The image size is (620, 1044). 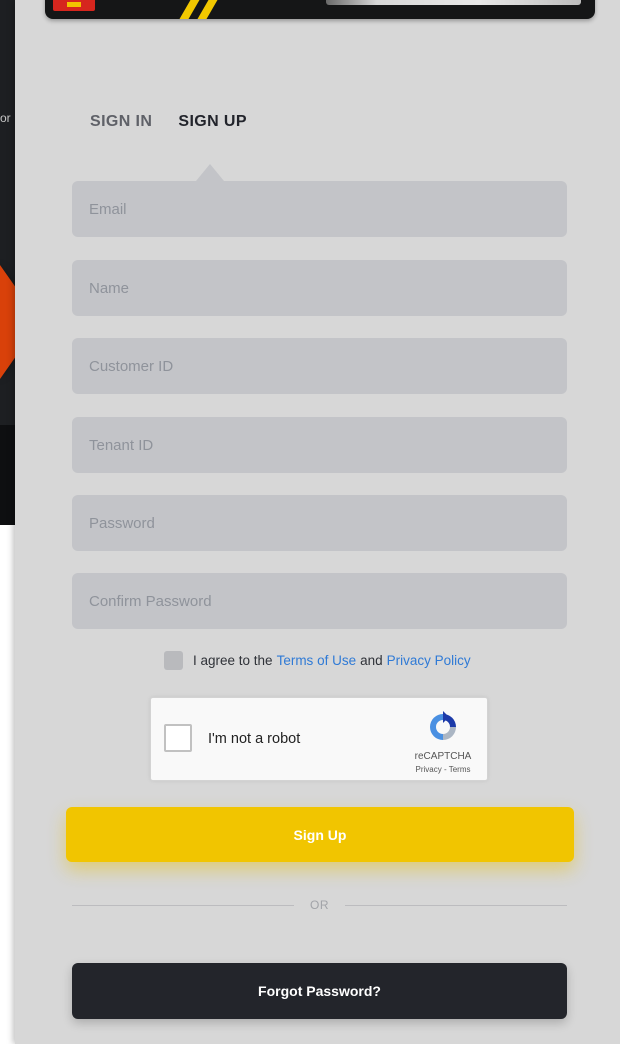 I want to click on tab-sign-in: SIGN IN, so click(x=121, y=122).